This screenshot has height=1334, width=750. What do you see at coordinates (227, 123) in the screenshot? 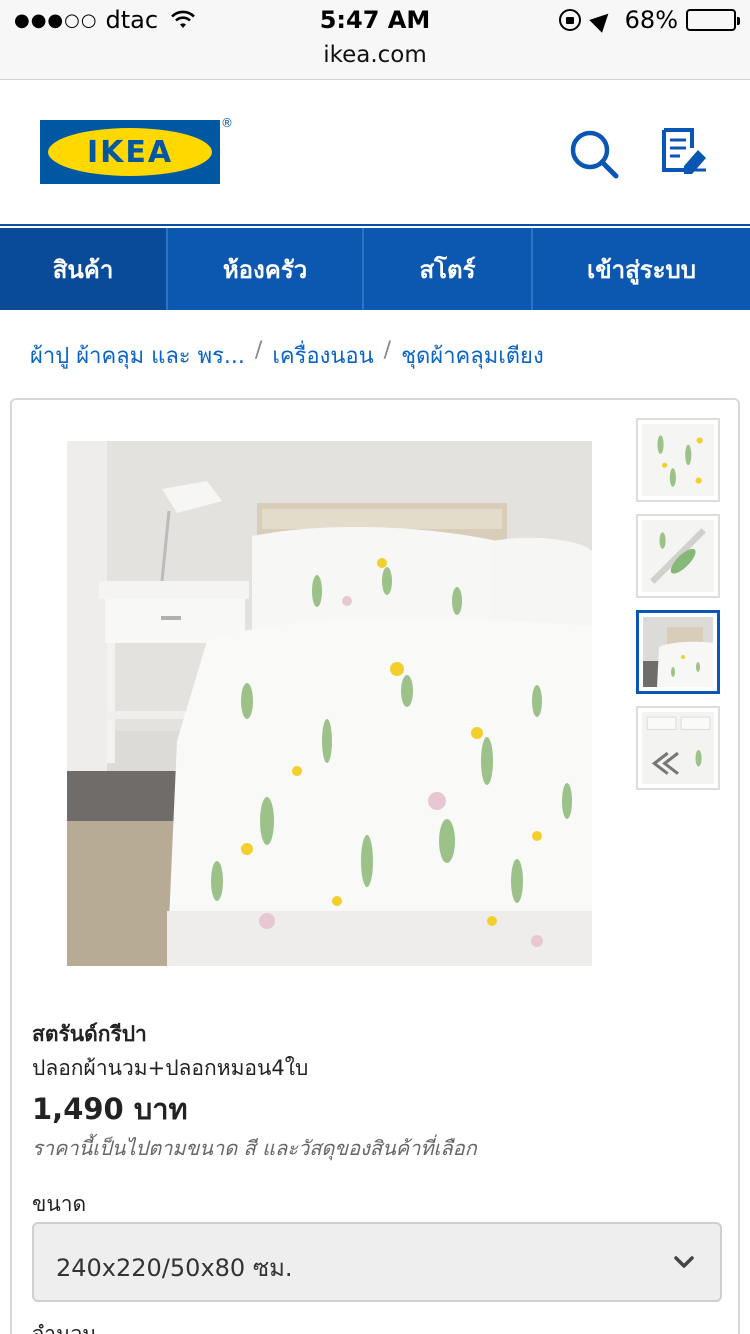
I see `registered-mark: ®` at bounding box center [227, 123].